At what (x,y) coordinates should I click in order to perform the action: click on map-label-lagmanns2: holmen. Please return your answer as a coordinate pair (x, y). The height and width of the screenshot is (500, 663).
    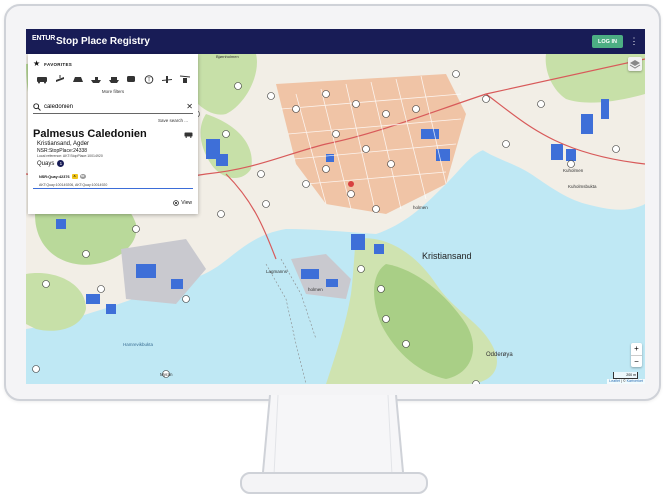
    Looking at the image, I should click on (315, 289).